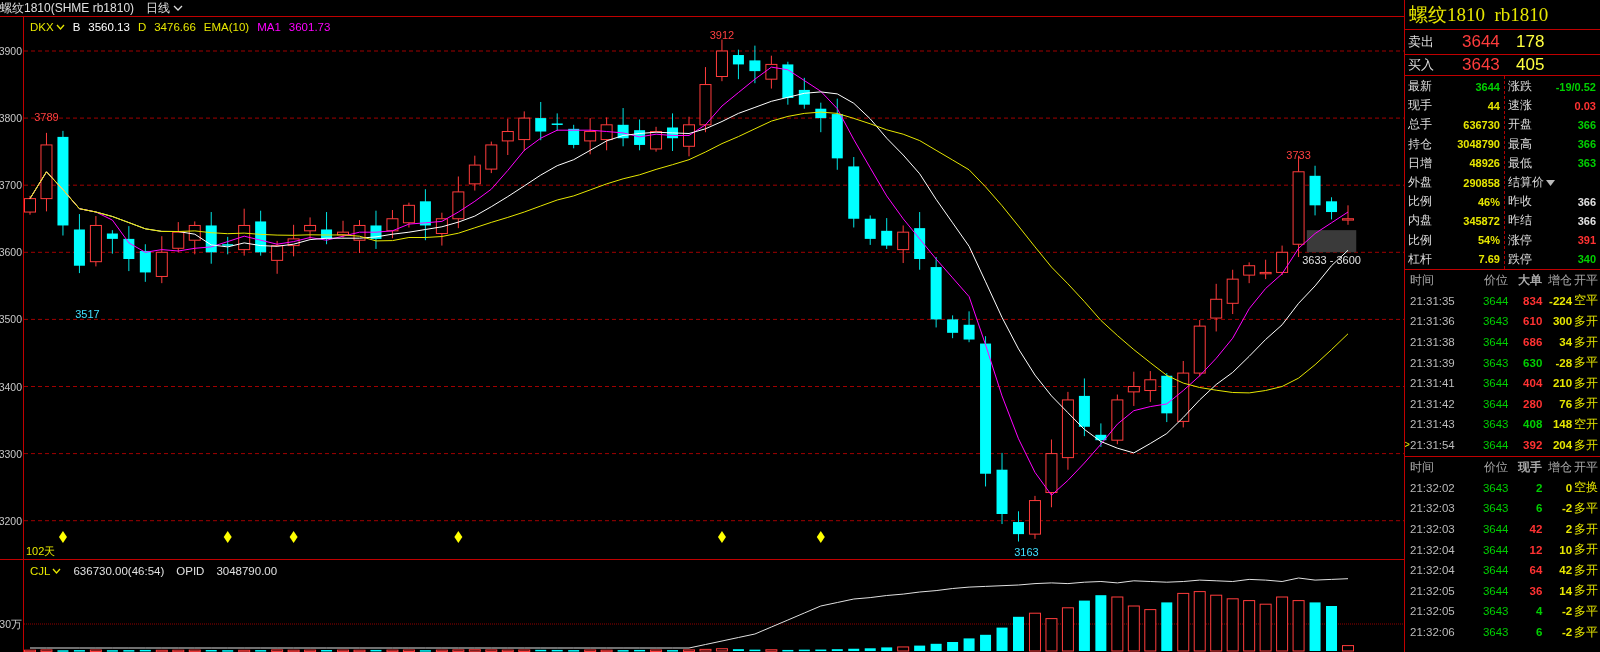  Describe the element at coordinates (190, 571) in the screenshot. I see `indicator-name: OPID` at that location.